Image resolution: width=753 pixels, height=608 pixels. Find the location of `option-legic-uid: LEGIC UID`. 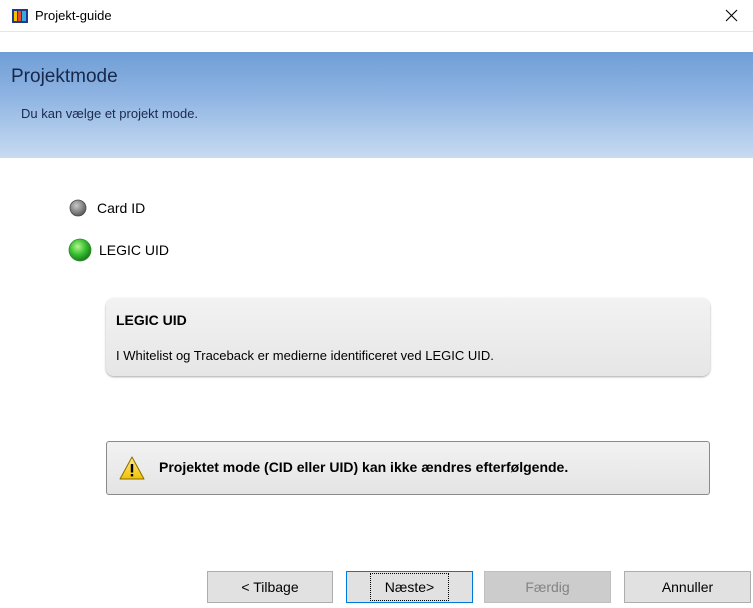

option-legic-uid: LEGIC UID is located at coordinates (119, 250).